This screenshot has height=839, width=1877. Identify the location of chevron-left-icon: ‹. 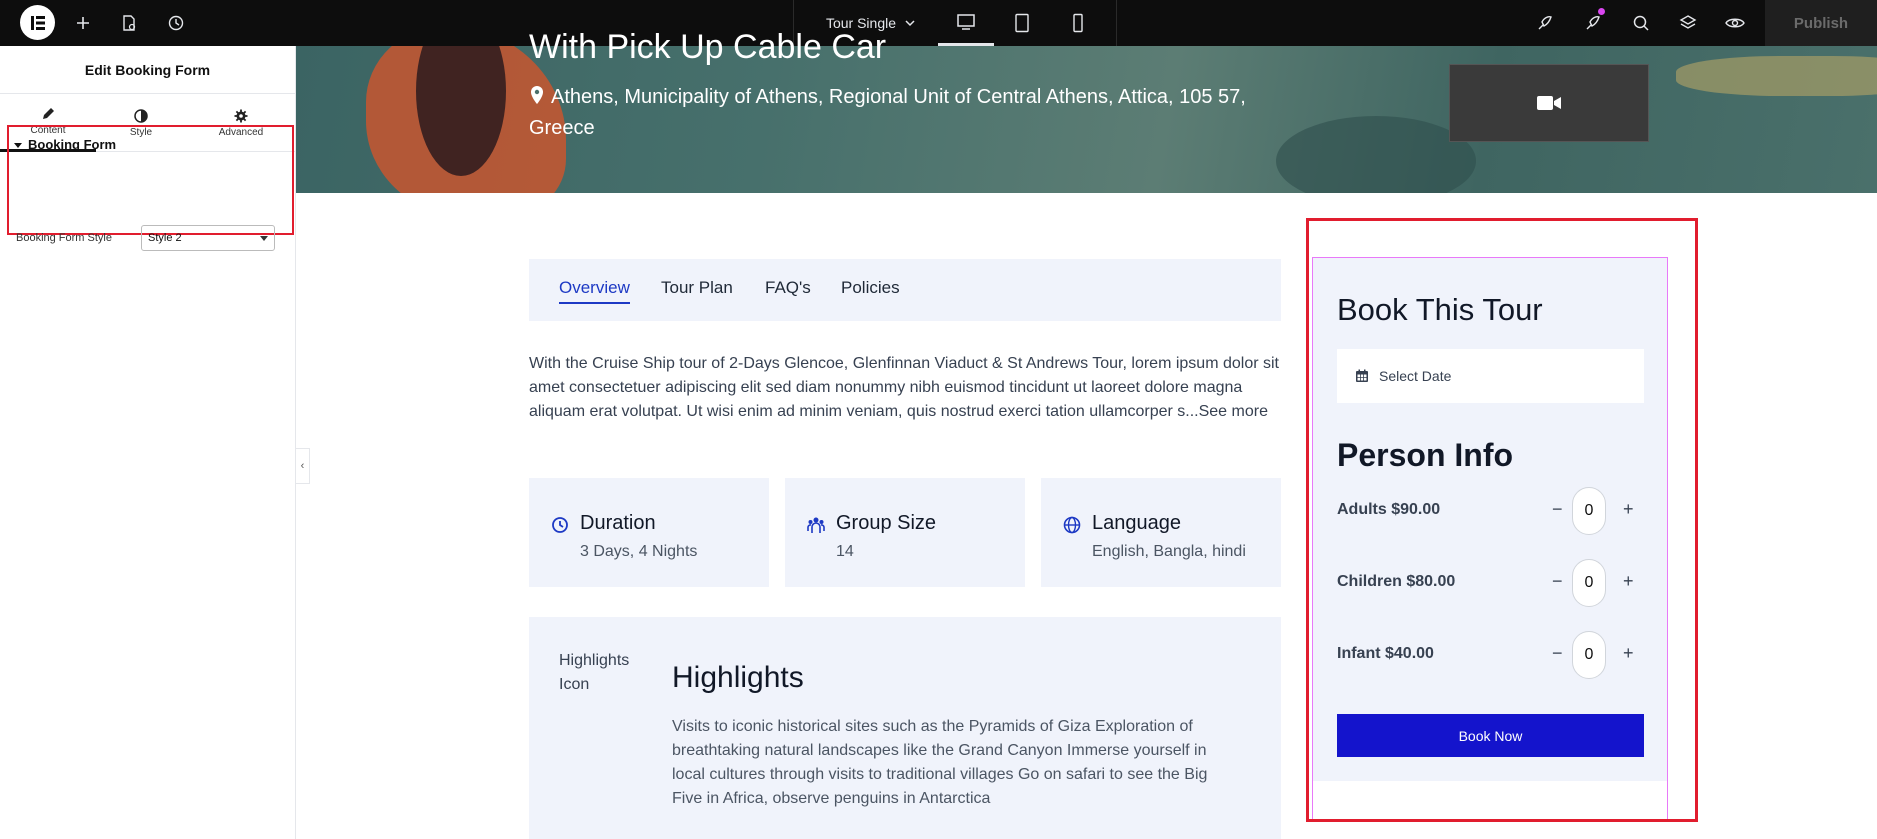
(302, 466).